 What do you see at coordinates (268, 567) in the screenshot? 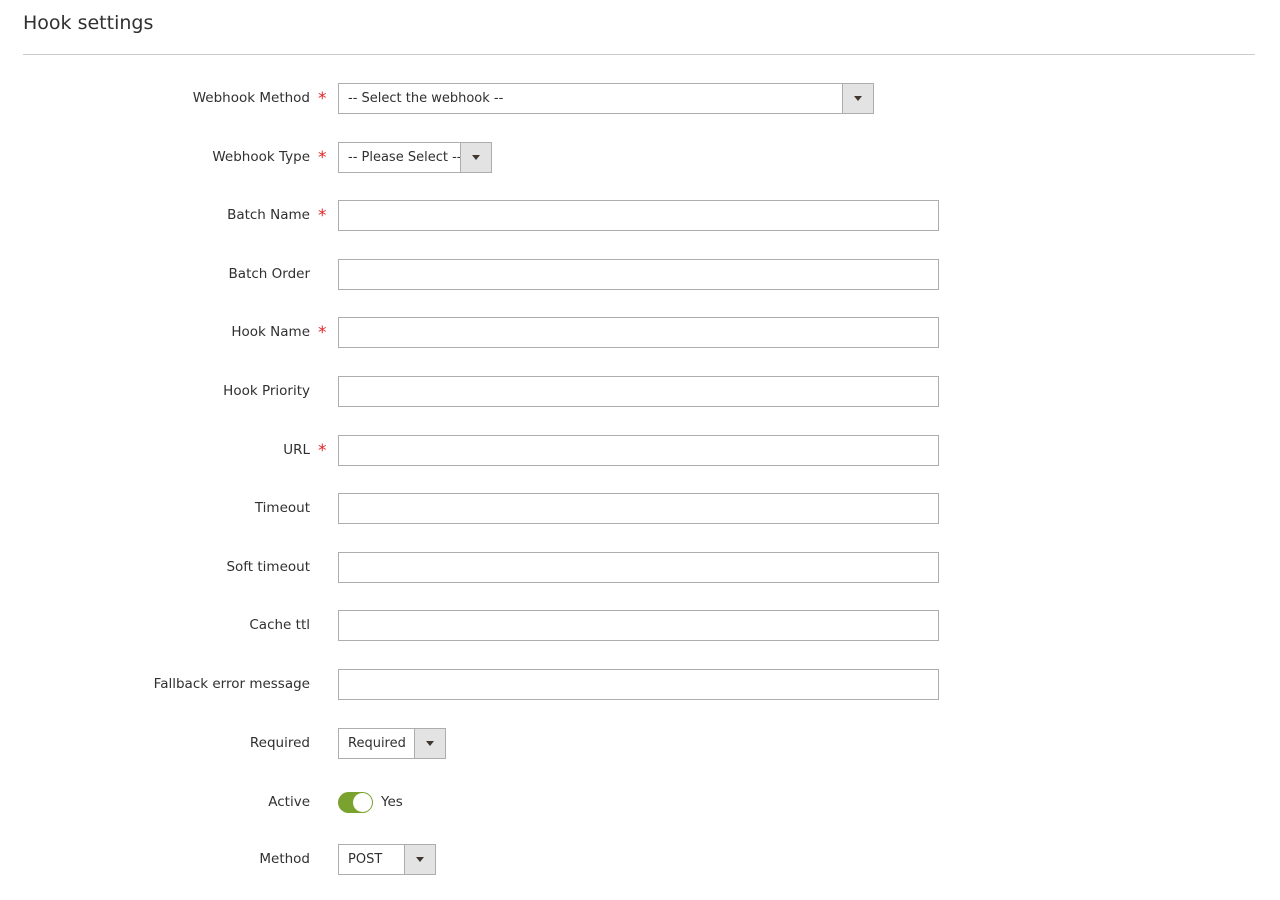
I see `soft-timeout-label: Soft timeout` at bounding box center [268, 567].